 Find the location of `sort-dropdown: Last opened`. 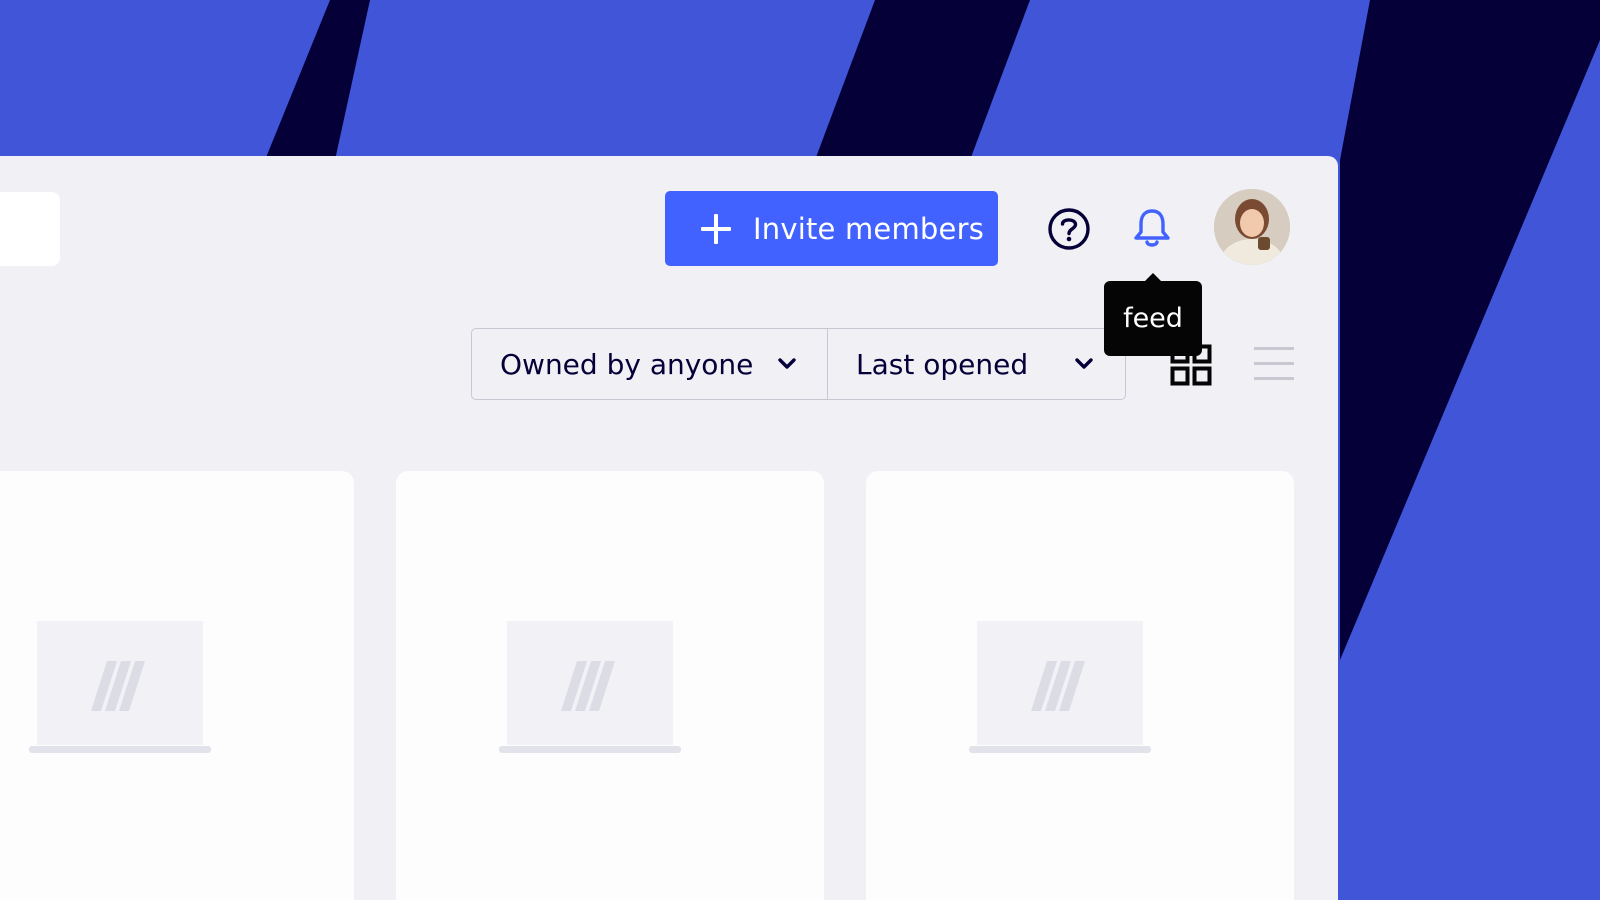

sort-dropdown: Last opened is located at coordinates (976, 364).